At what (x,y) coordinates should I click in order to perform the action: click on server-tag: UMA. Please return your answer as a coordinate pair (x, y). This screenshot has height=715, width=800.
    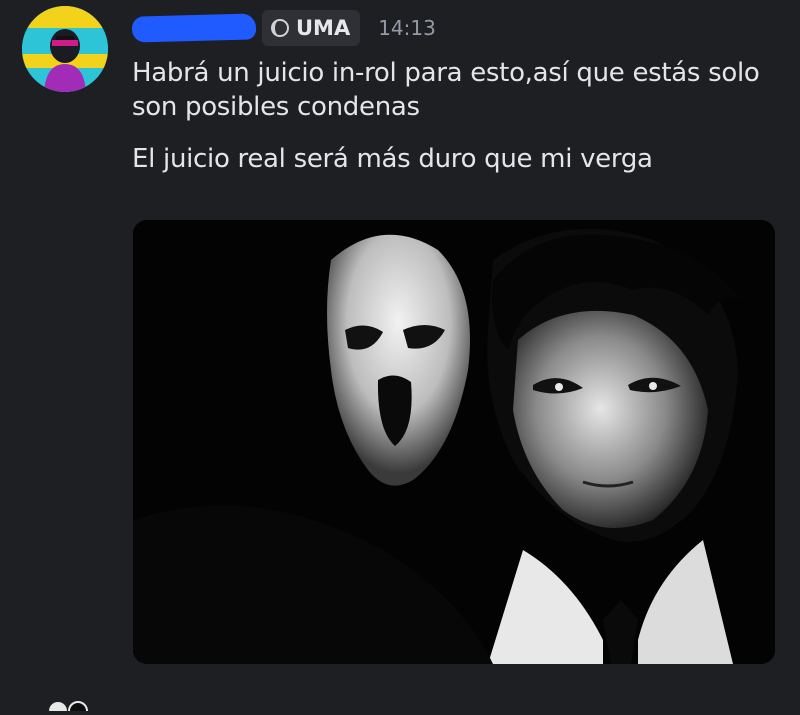
    Looking at the image, I should click on (311, 28).